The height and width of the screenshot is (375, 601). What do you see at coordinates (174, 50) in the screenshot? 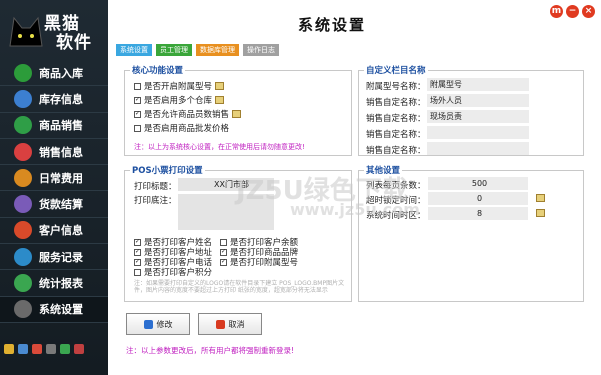
I see `tab-staff: 员工管理` at bounding box center [174, 50].